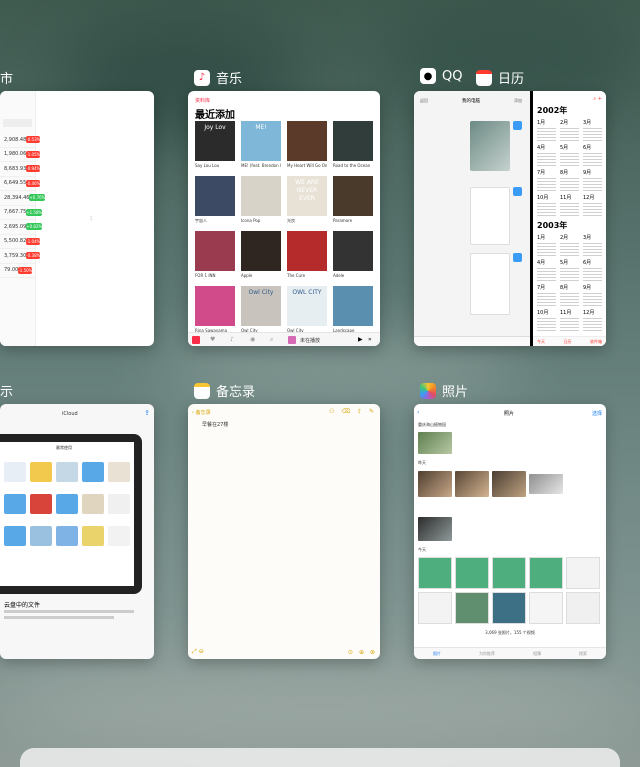  I want to click on stock-change-badge: -1.50%, so click(25, 270).